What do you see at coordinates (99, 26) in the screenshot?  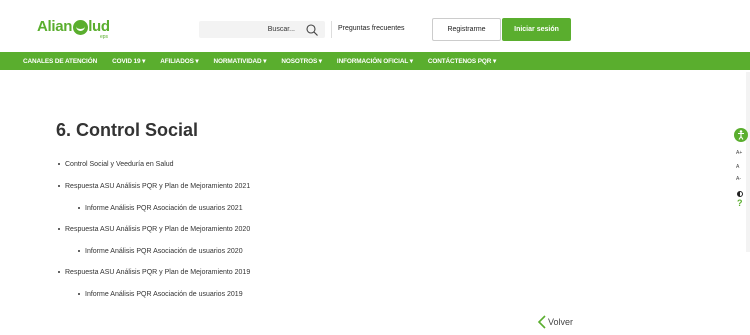 I see `logo-text-right: lud` at bounding box center [99, 26].